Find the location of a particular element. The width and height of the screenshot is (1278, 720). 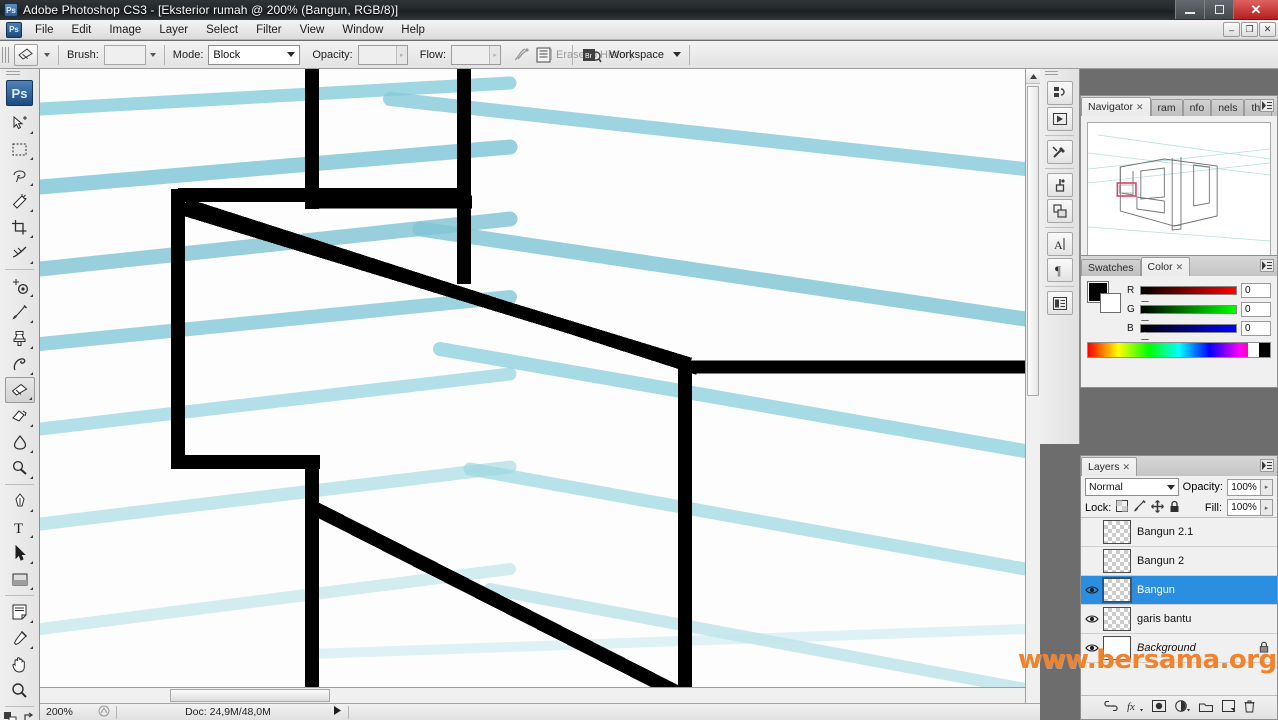

lock-all-icon is located at coordinates (1174, 508).